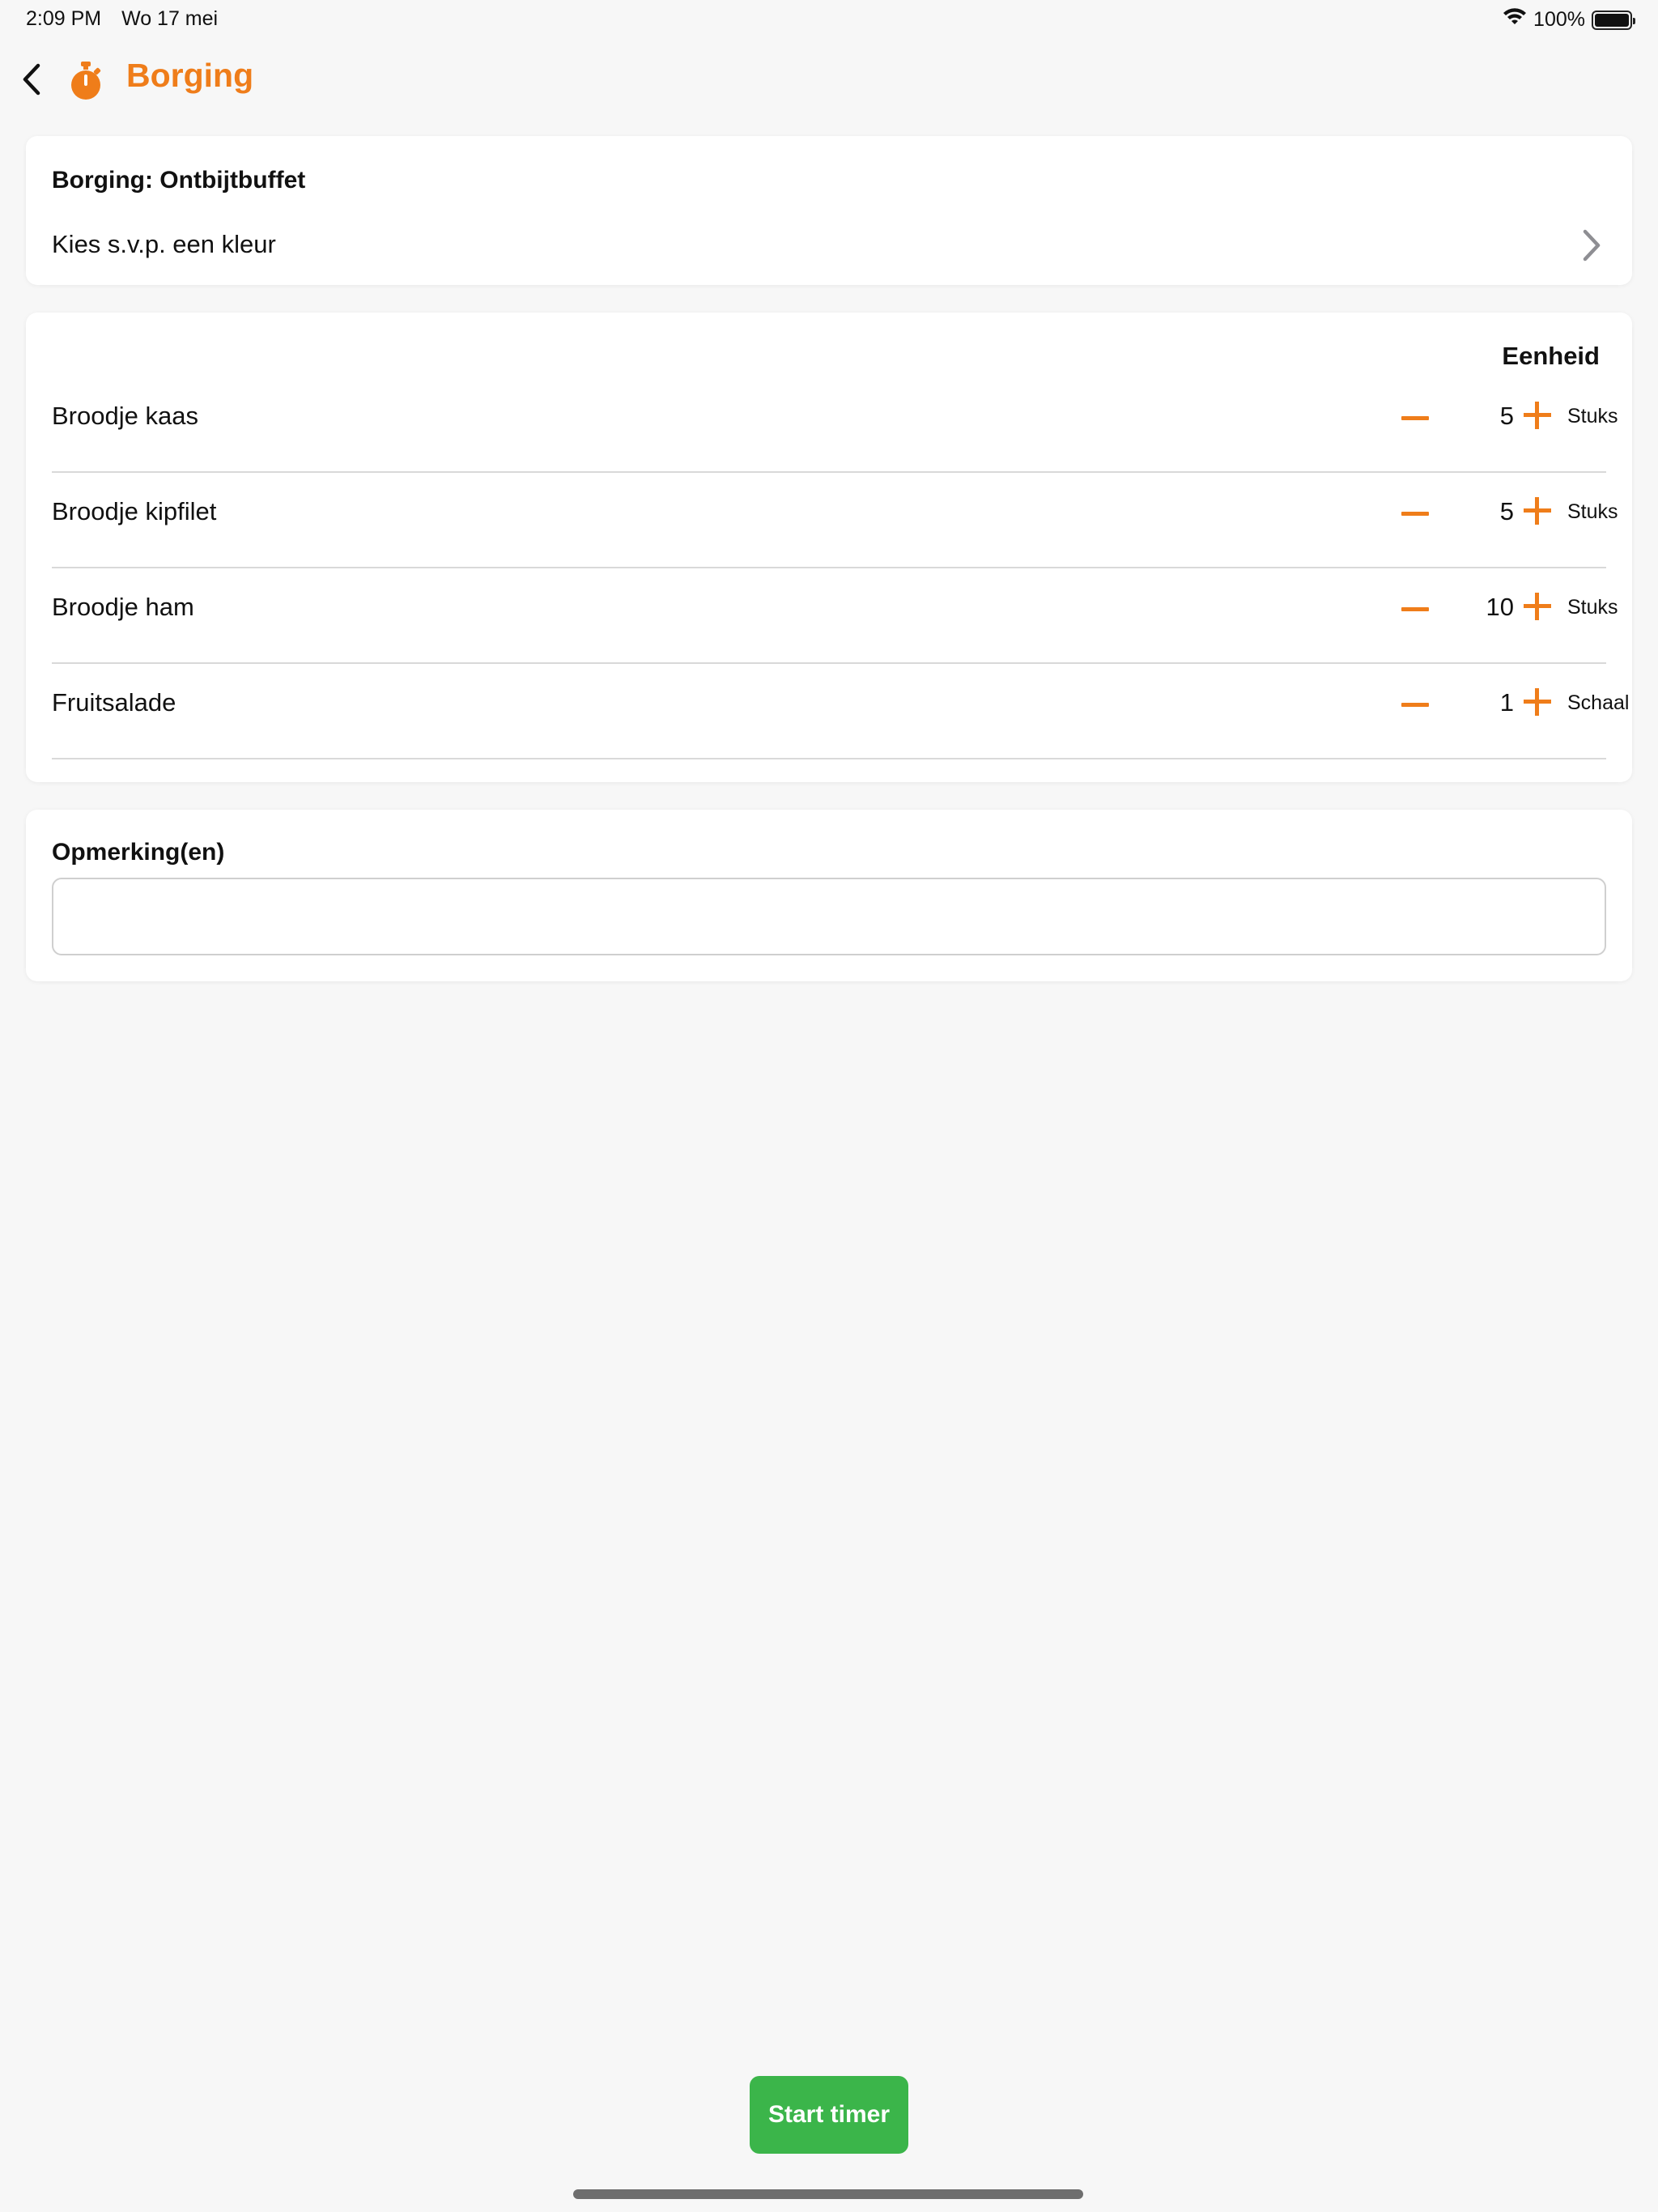 The image size is (1658, 2212). What do you see at coordinates (138, 852) in the screenshot?
I see `remarks-title: Opmerking(en)` at bounding box center [138, 852].